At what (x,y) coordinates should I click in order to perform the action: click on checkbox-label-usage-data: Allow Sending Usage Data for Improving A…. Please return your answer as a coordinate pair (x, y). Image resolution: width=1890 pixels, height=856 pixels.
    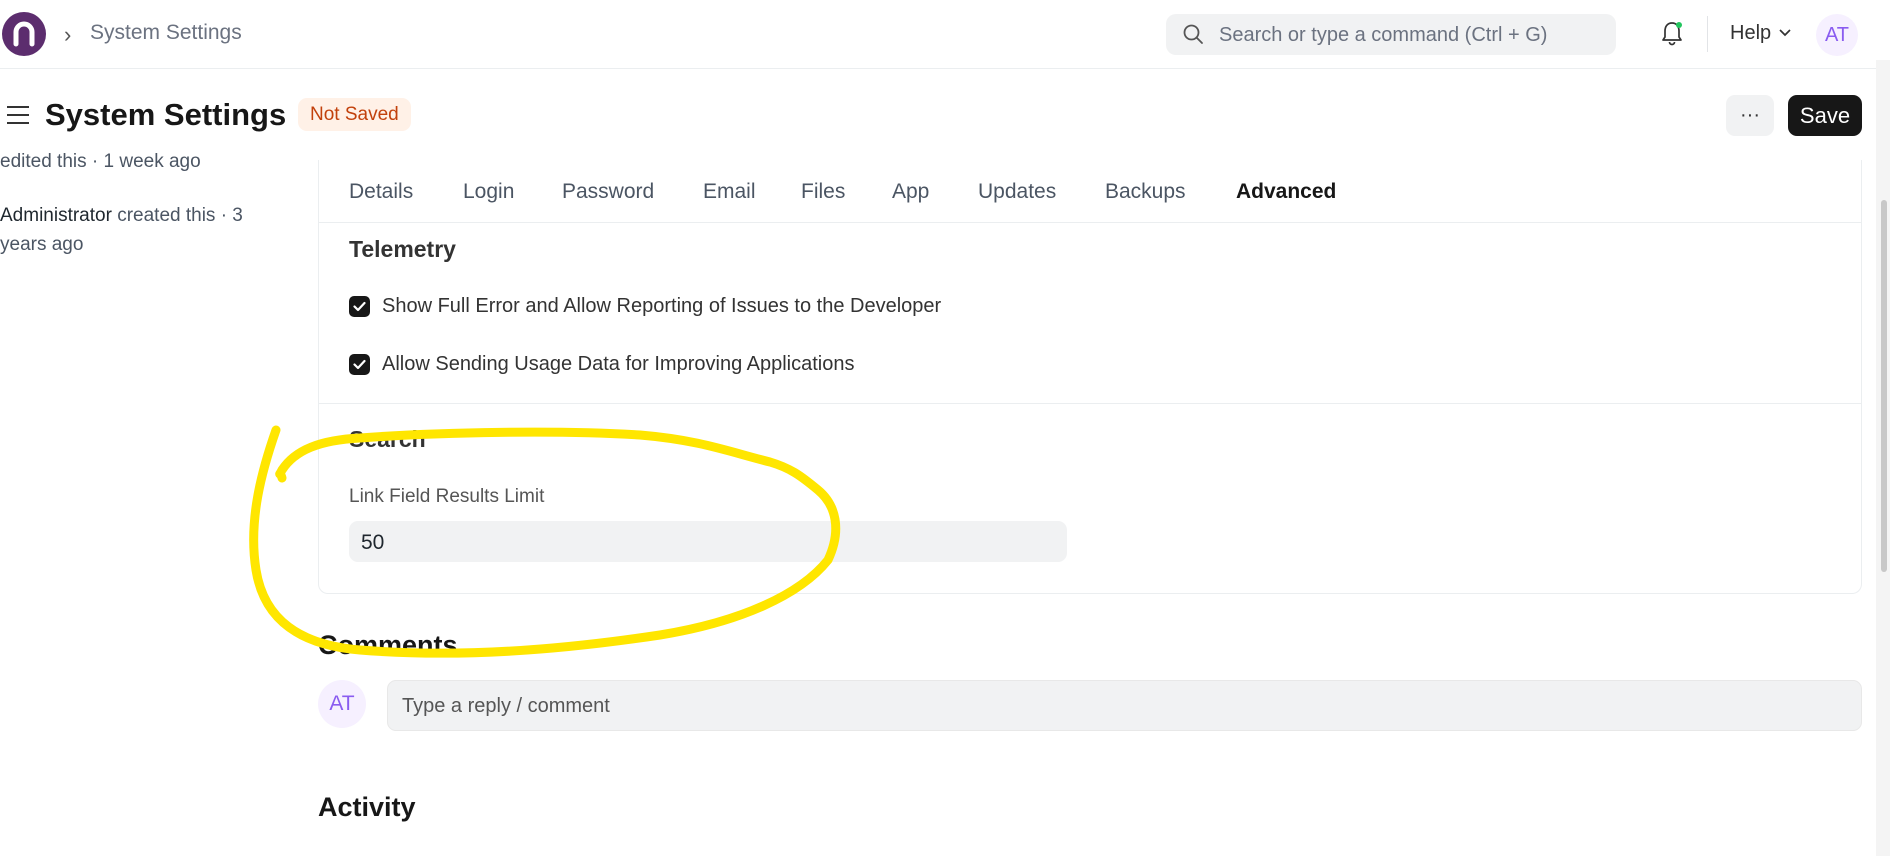
    Looking at the image, I should click on (618, 364).